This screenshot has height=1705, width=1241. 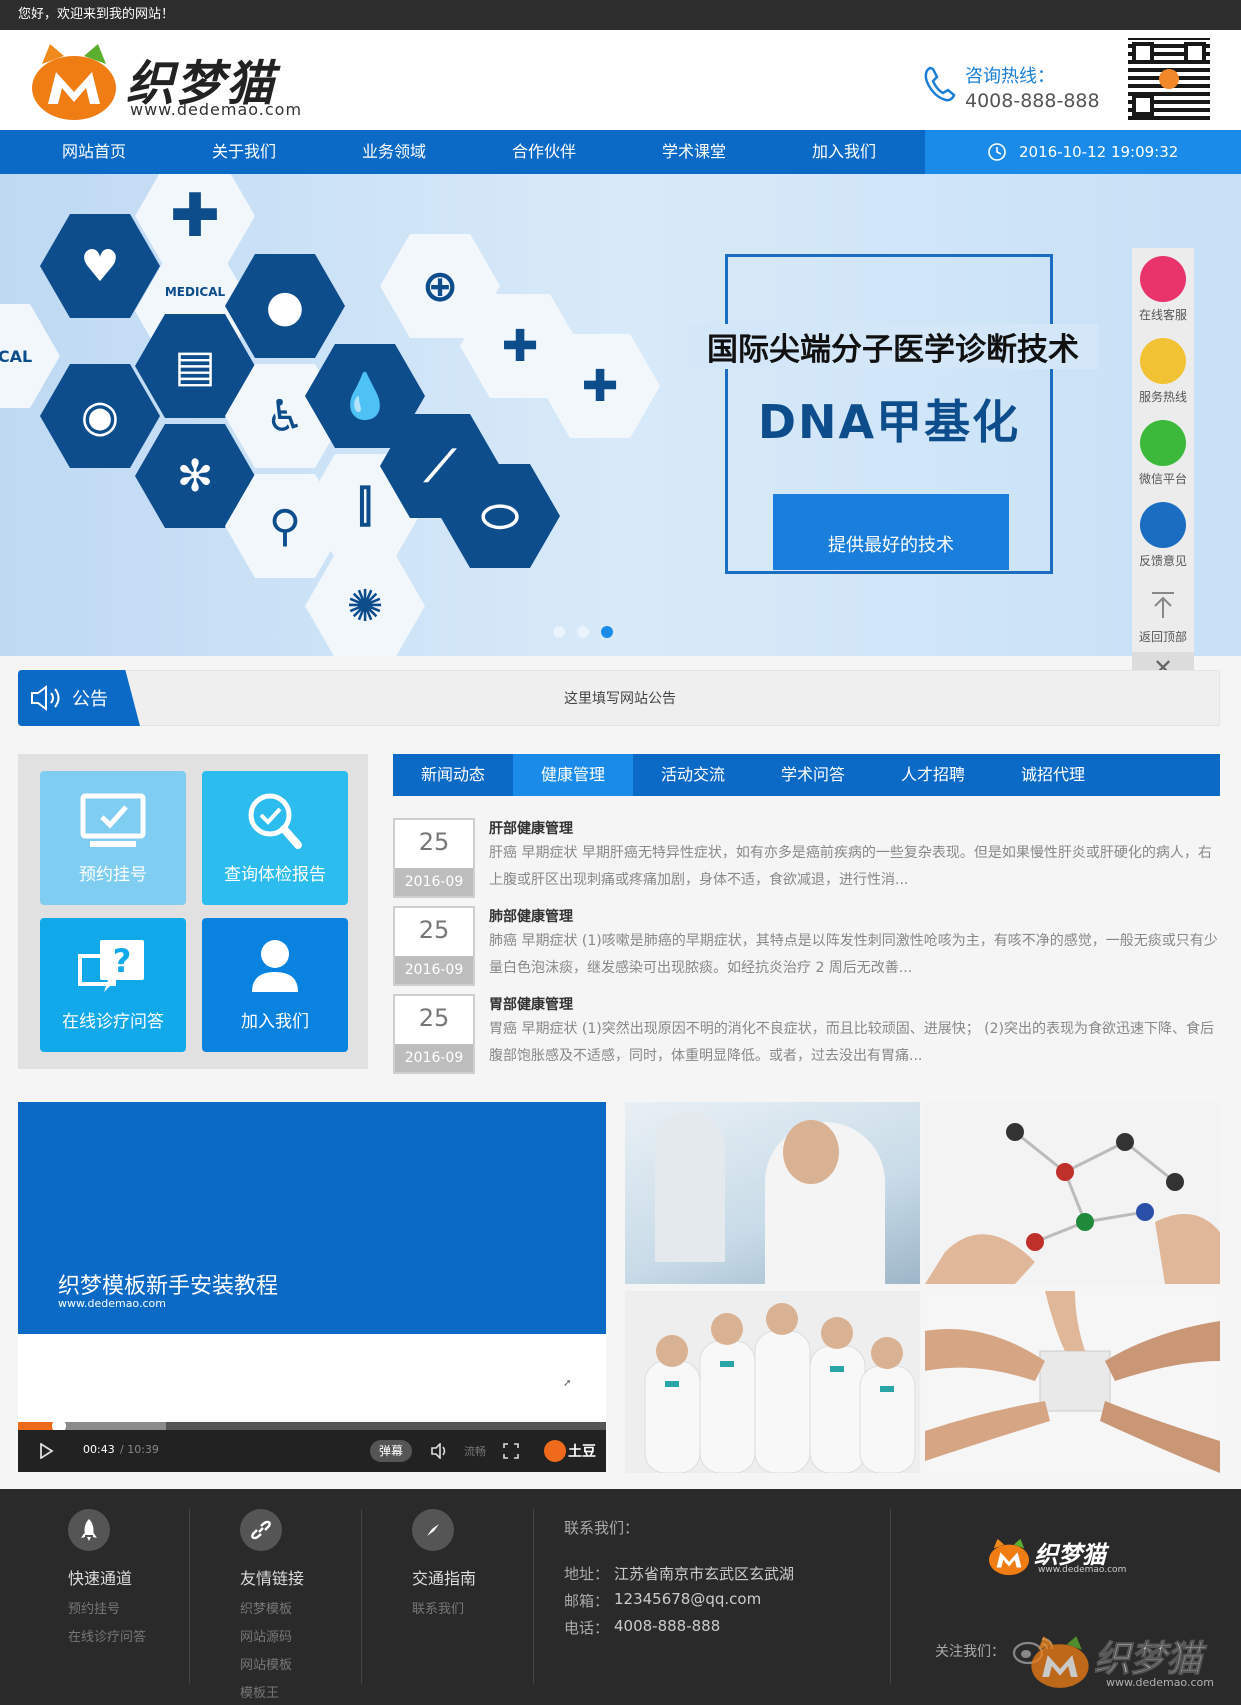 I want to click on time-total: / 10:39, so click(x=139, y=1449).